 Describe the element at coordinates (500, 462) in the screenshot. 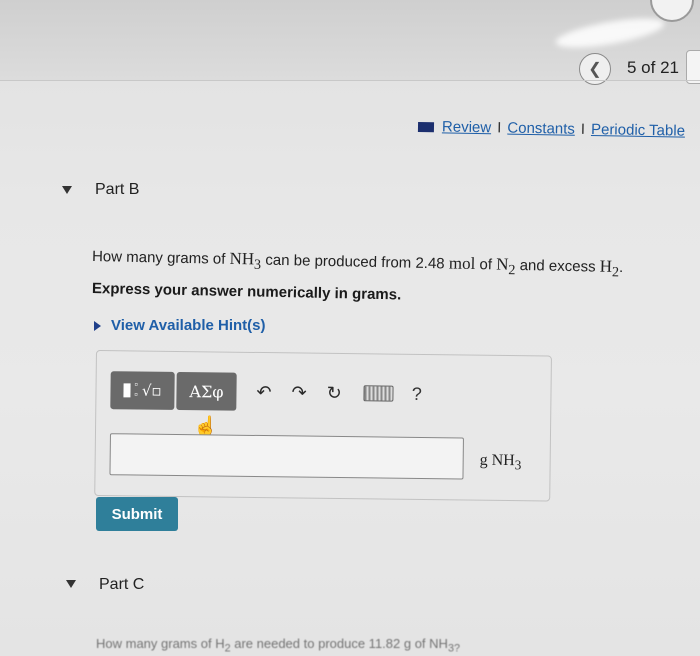

I see `answer-unit: g NH3` at that location.